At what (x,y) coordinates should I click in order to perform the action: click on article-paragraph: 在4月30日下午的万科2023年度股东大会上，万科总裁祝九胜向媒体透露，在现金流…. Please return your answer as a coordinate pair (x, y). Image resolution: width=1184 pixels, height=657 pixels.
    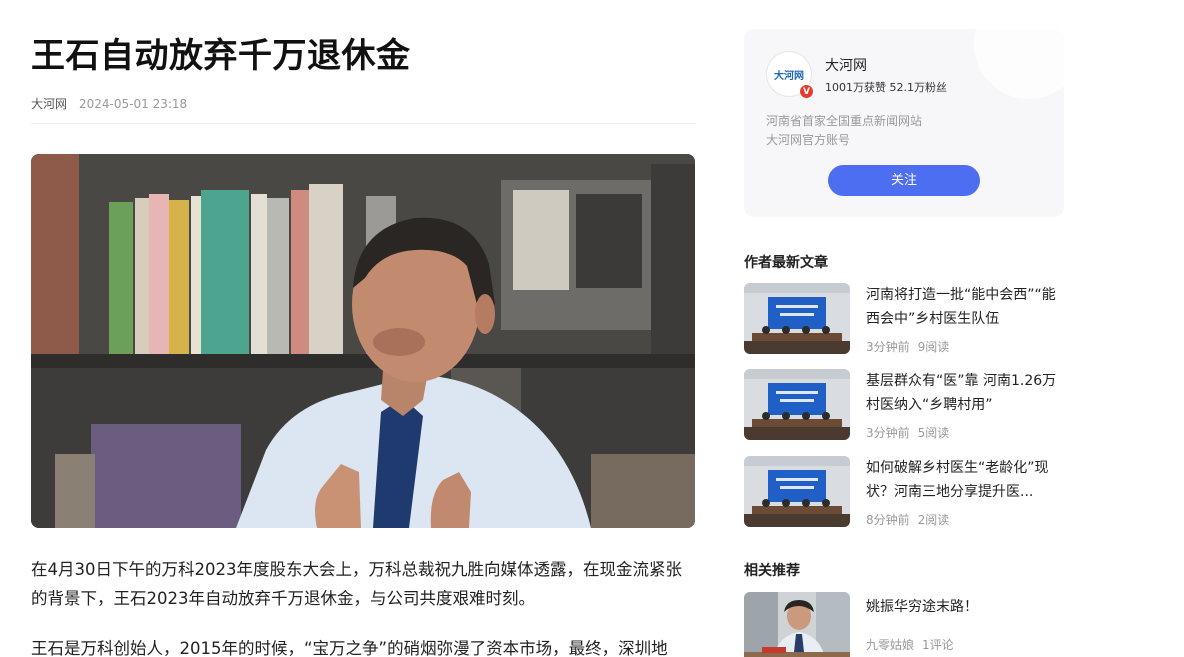
    Looking at the image, I should click on (356, 584).